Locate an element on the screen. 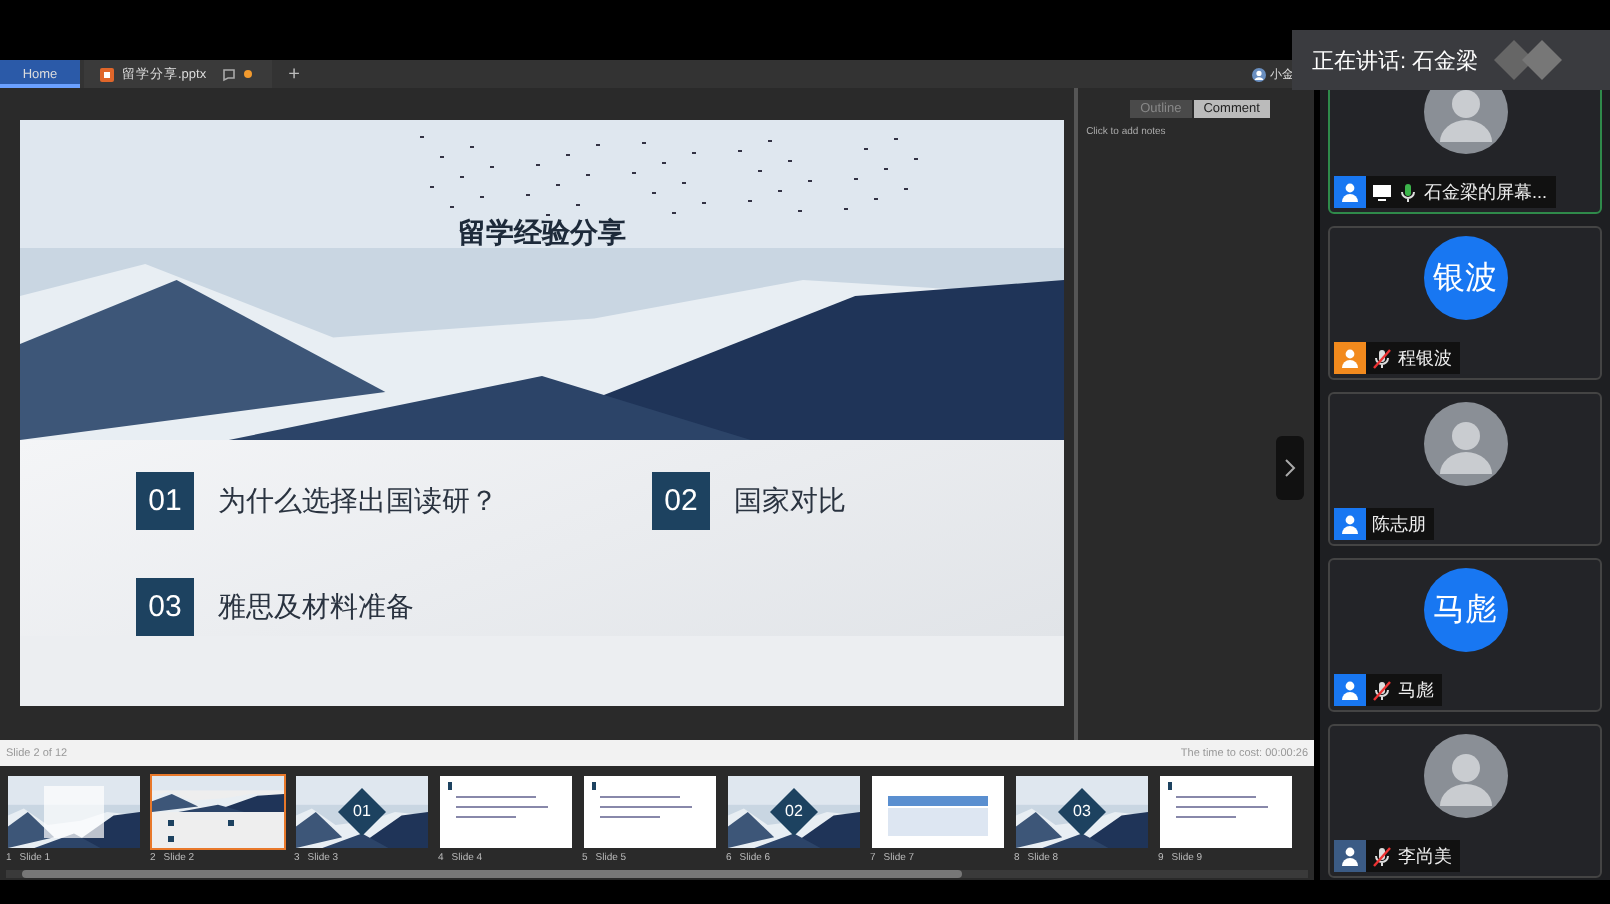 This screenshot has height=904, width=1610. user-avatar-icon is located at coordinates (1259, 74).